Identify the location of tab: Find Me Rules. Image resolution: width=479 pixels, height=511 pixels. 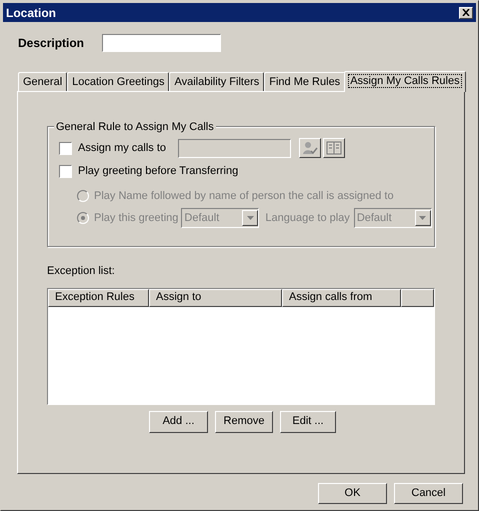
(305, 81).